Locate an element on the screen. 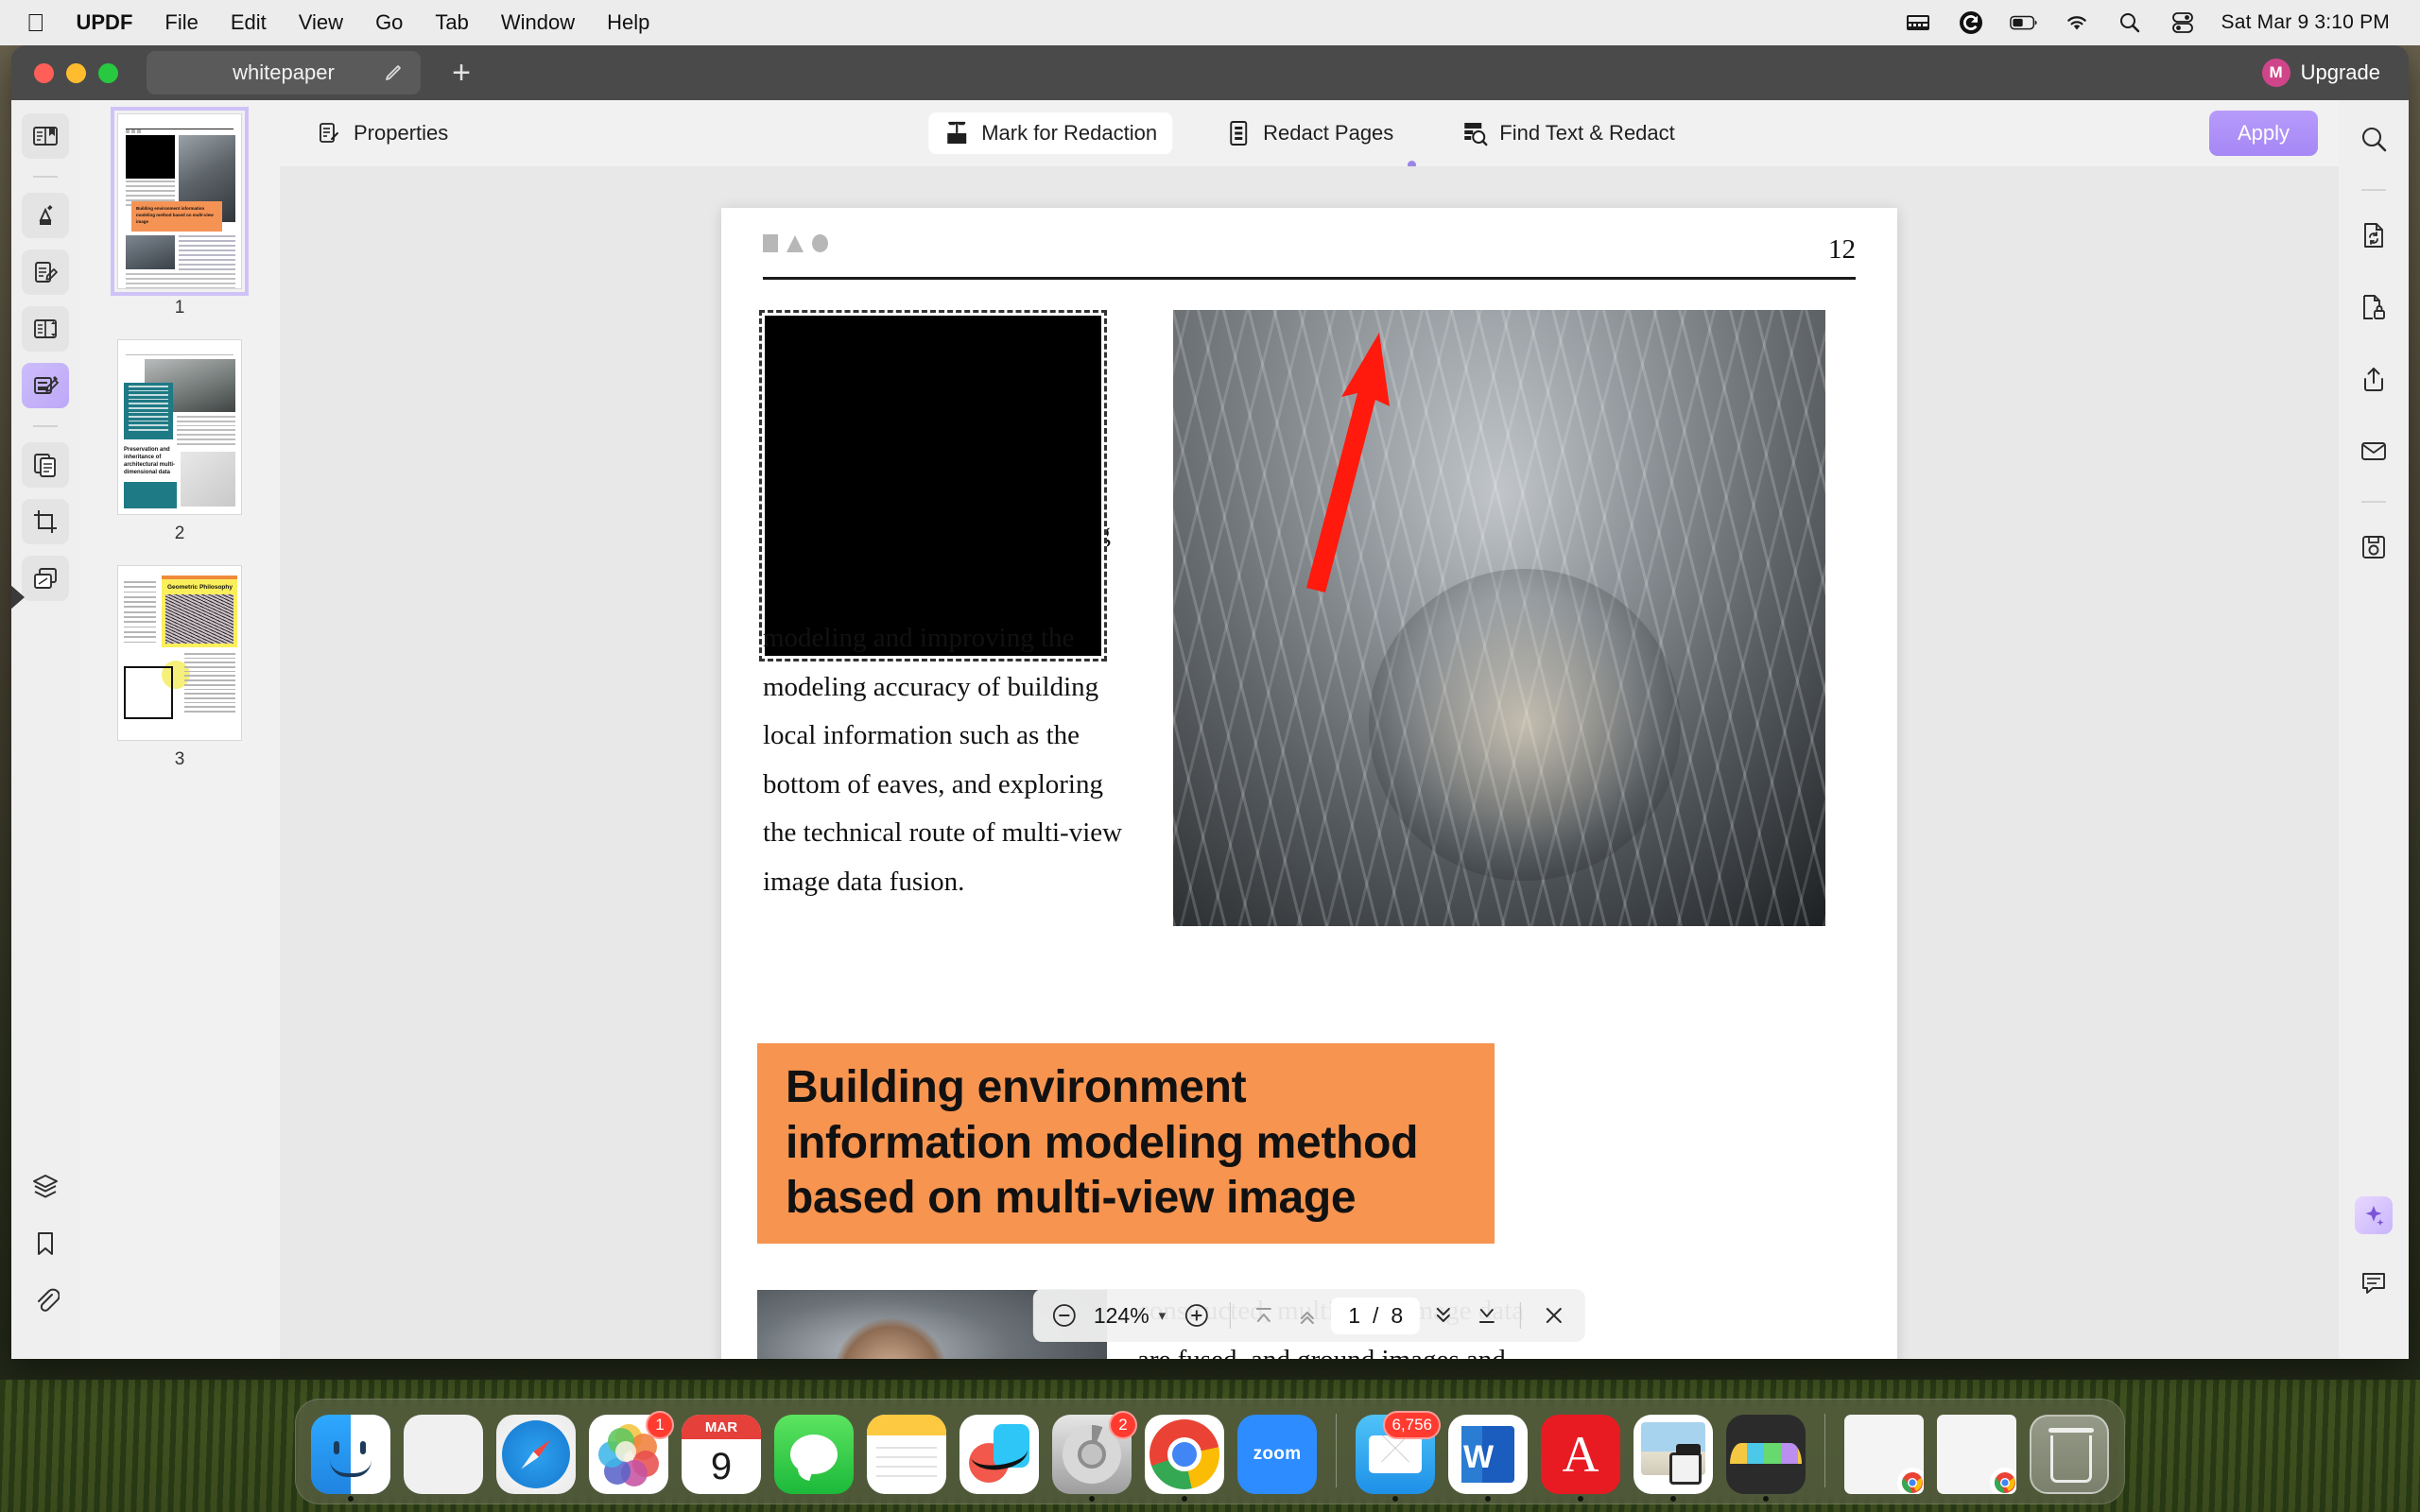 Image resolution: width=2420 pixels, height=1512 pixels. dock-app-calendar: MAR 9 is located at coordinates (721, 1454).